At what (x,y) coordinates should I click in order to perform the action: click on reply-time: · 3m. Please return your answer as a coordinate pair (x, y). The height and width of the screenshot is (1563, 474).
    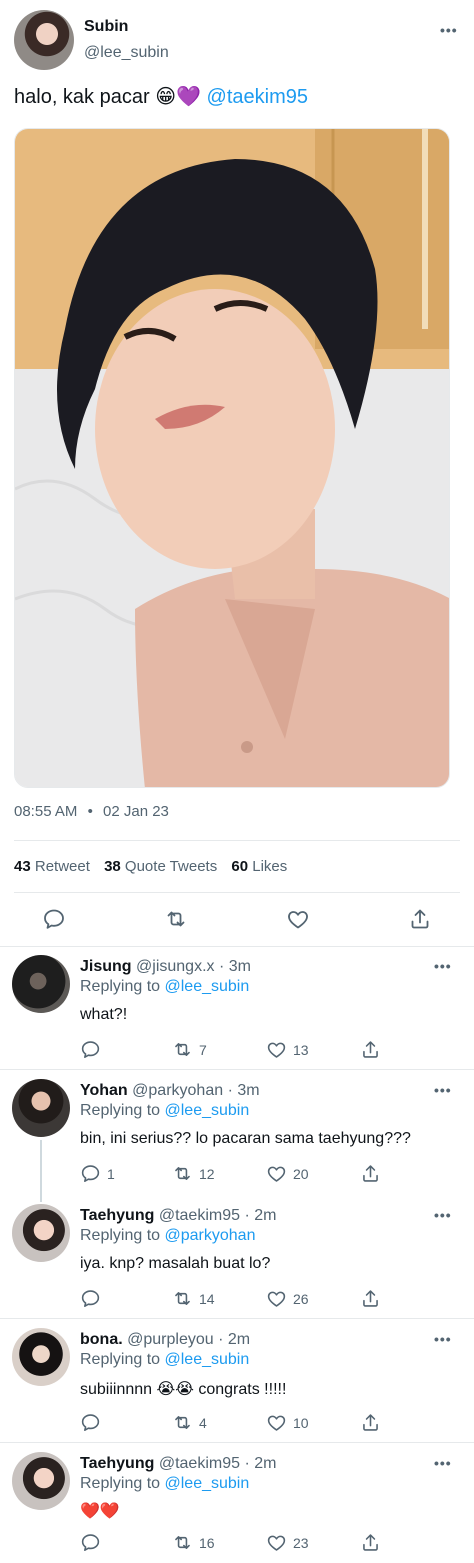
    Looking at the image, I should click on (234, 966).